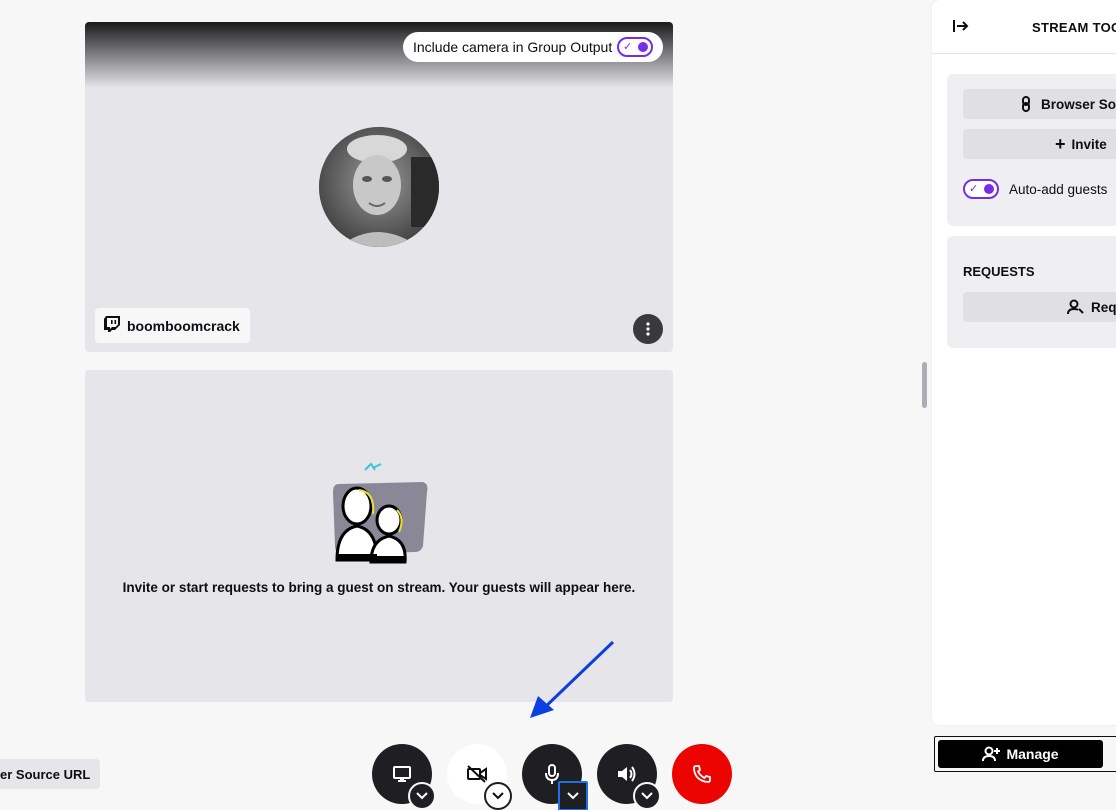  What do you see at coordinates (402, 774) in the screenshot?
I see `monitor-icon` at bounding box center [402, 774].